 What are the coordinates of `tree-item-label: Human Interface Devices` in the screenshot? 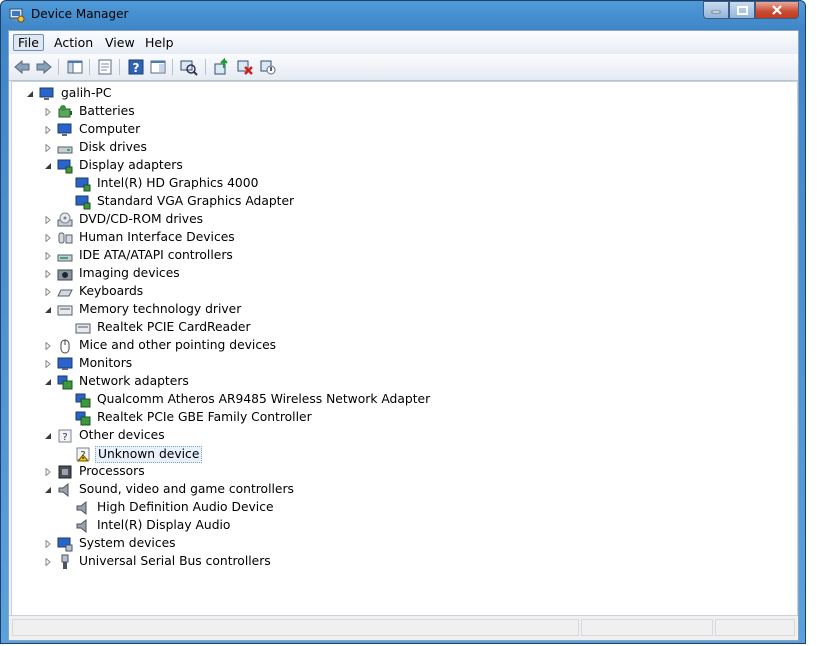 It's located at (157, 237).